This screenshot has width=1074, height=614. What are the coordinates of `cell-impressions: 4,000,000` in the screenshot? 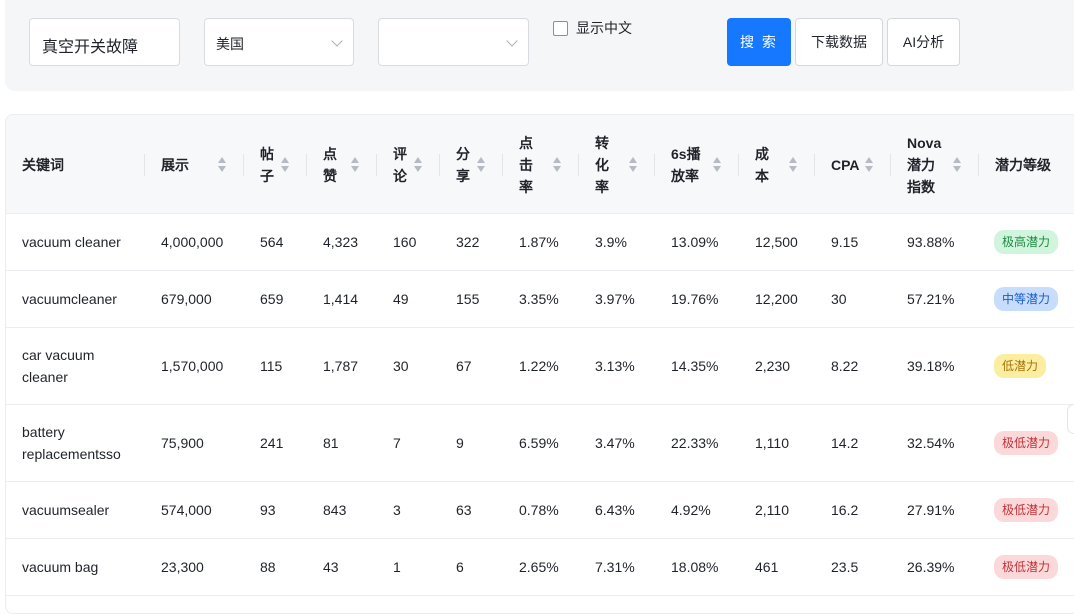 It's located at (192, 242).